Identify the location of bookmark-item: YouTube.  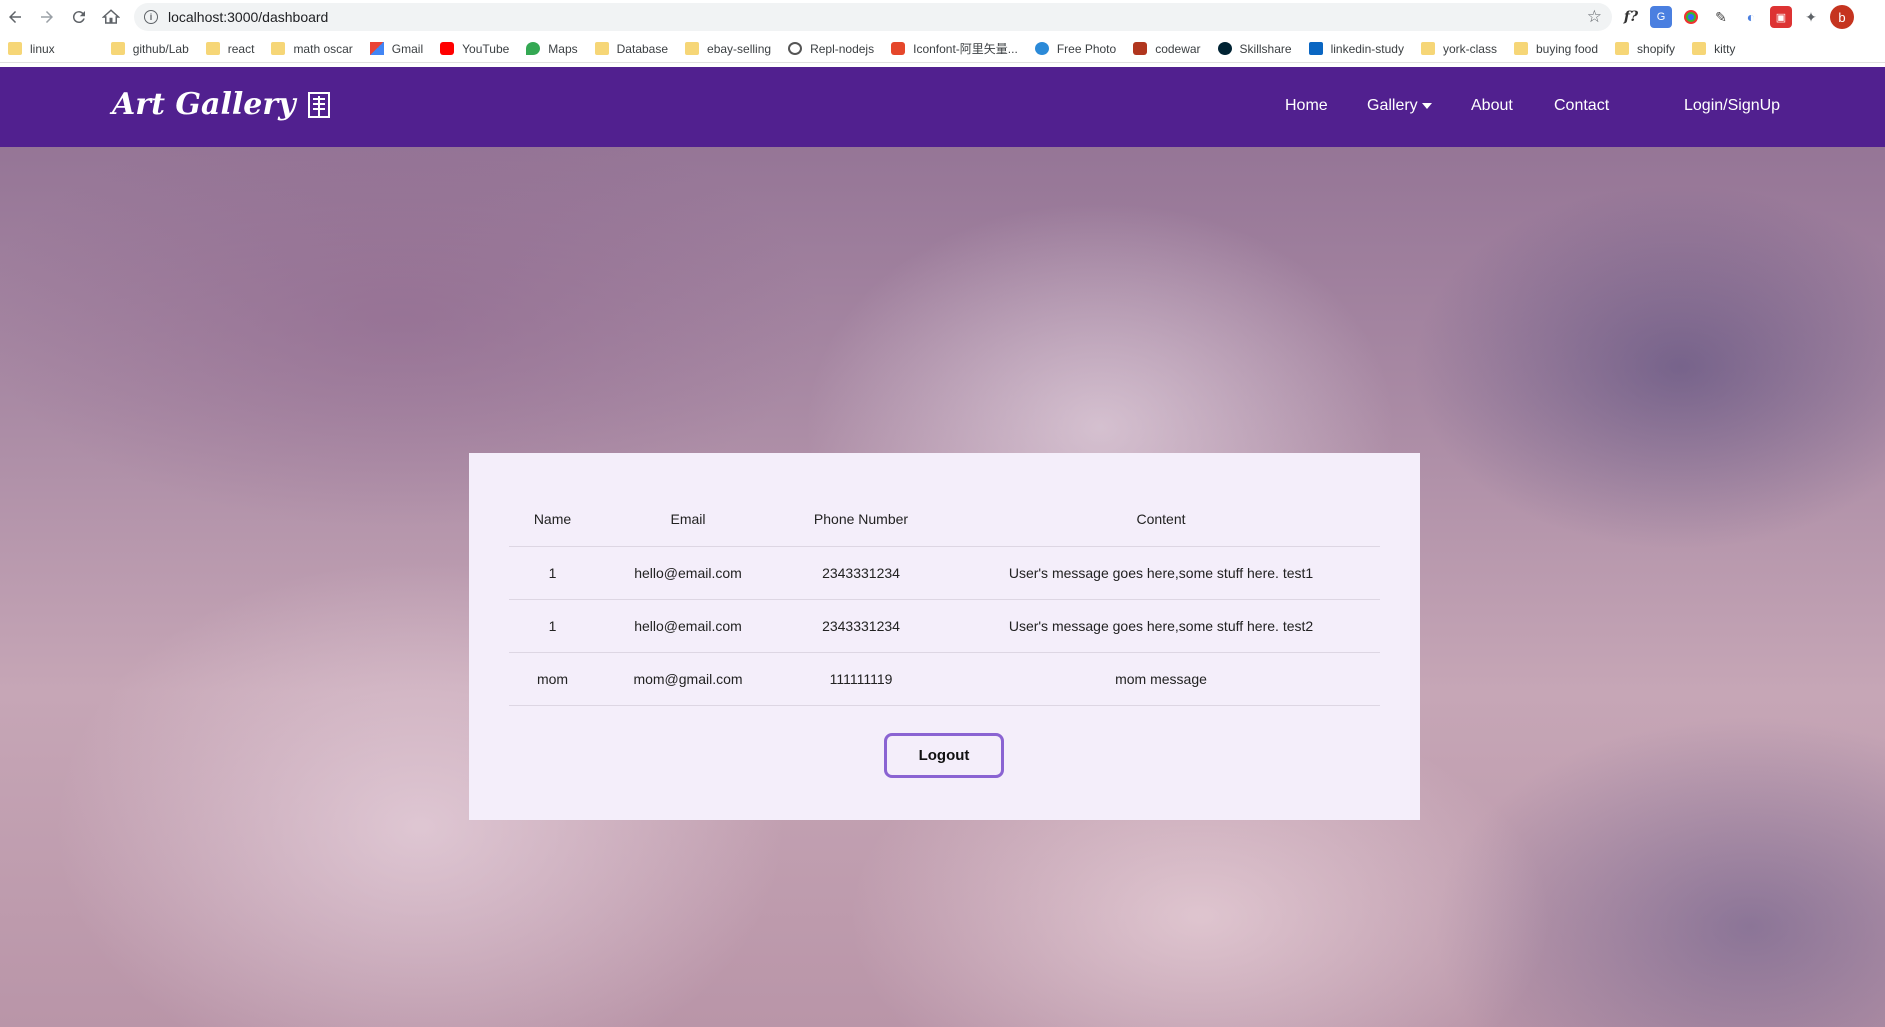
(474, 49).